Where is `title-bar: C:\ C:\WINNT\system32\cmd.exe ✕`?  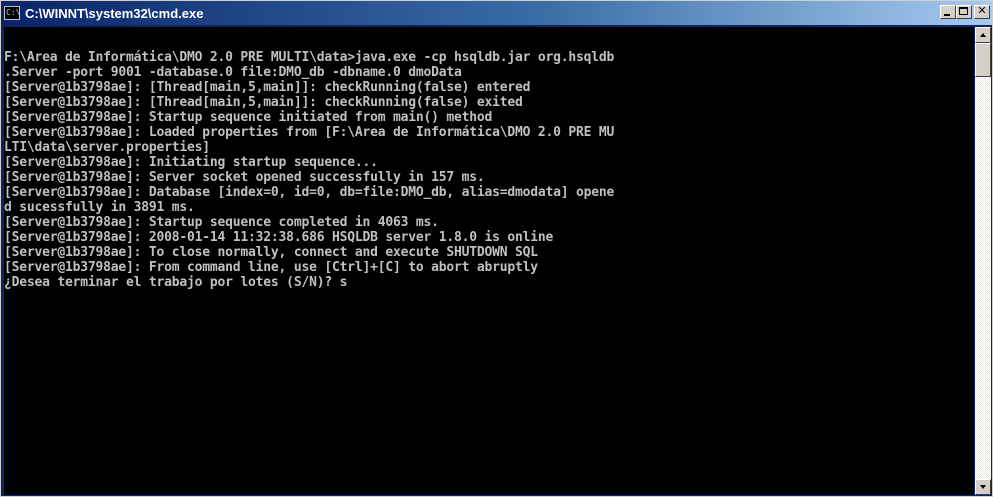 title-bar: C:\ C:\WINNT\system32\cmd.exe ✕ is located at coordinates (496, 13).